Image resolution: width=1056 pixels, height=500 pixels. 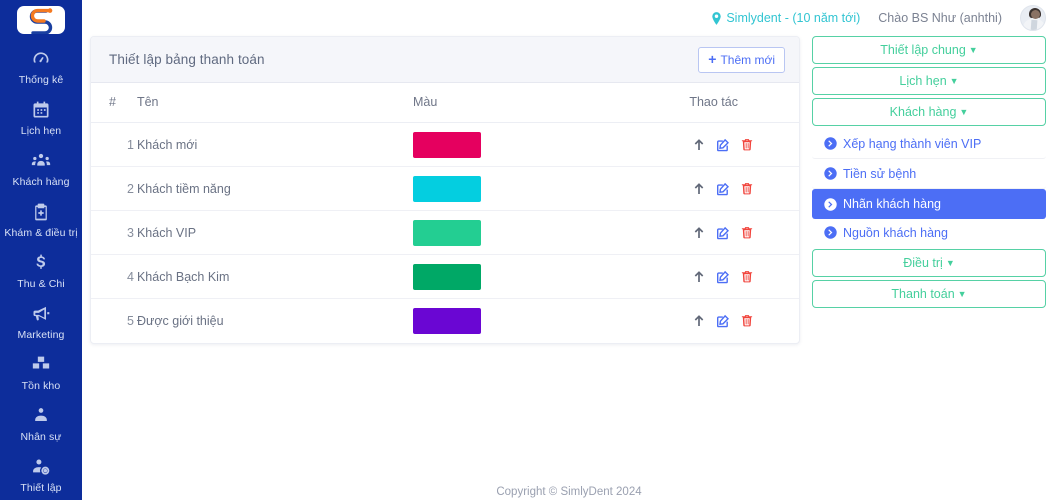 What do you see at coordinates (41, 20) in the screenshot?
I see `app-logo` at bounding box center [41, 20].